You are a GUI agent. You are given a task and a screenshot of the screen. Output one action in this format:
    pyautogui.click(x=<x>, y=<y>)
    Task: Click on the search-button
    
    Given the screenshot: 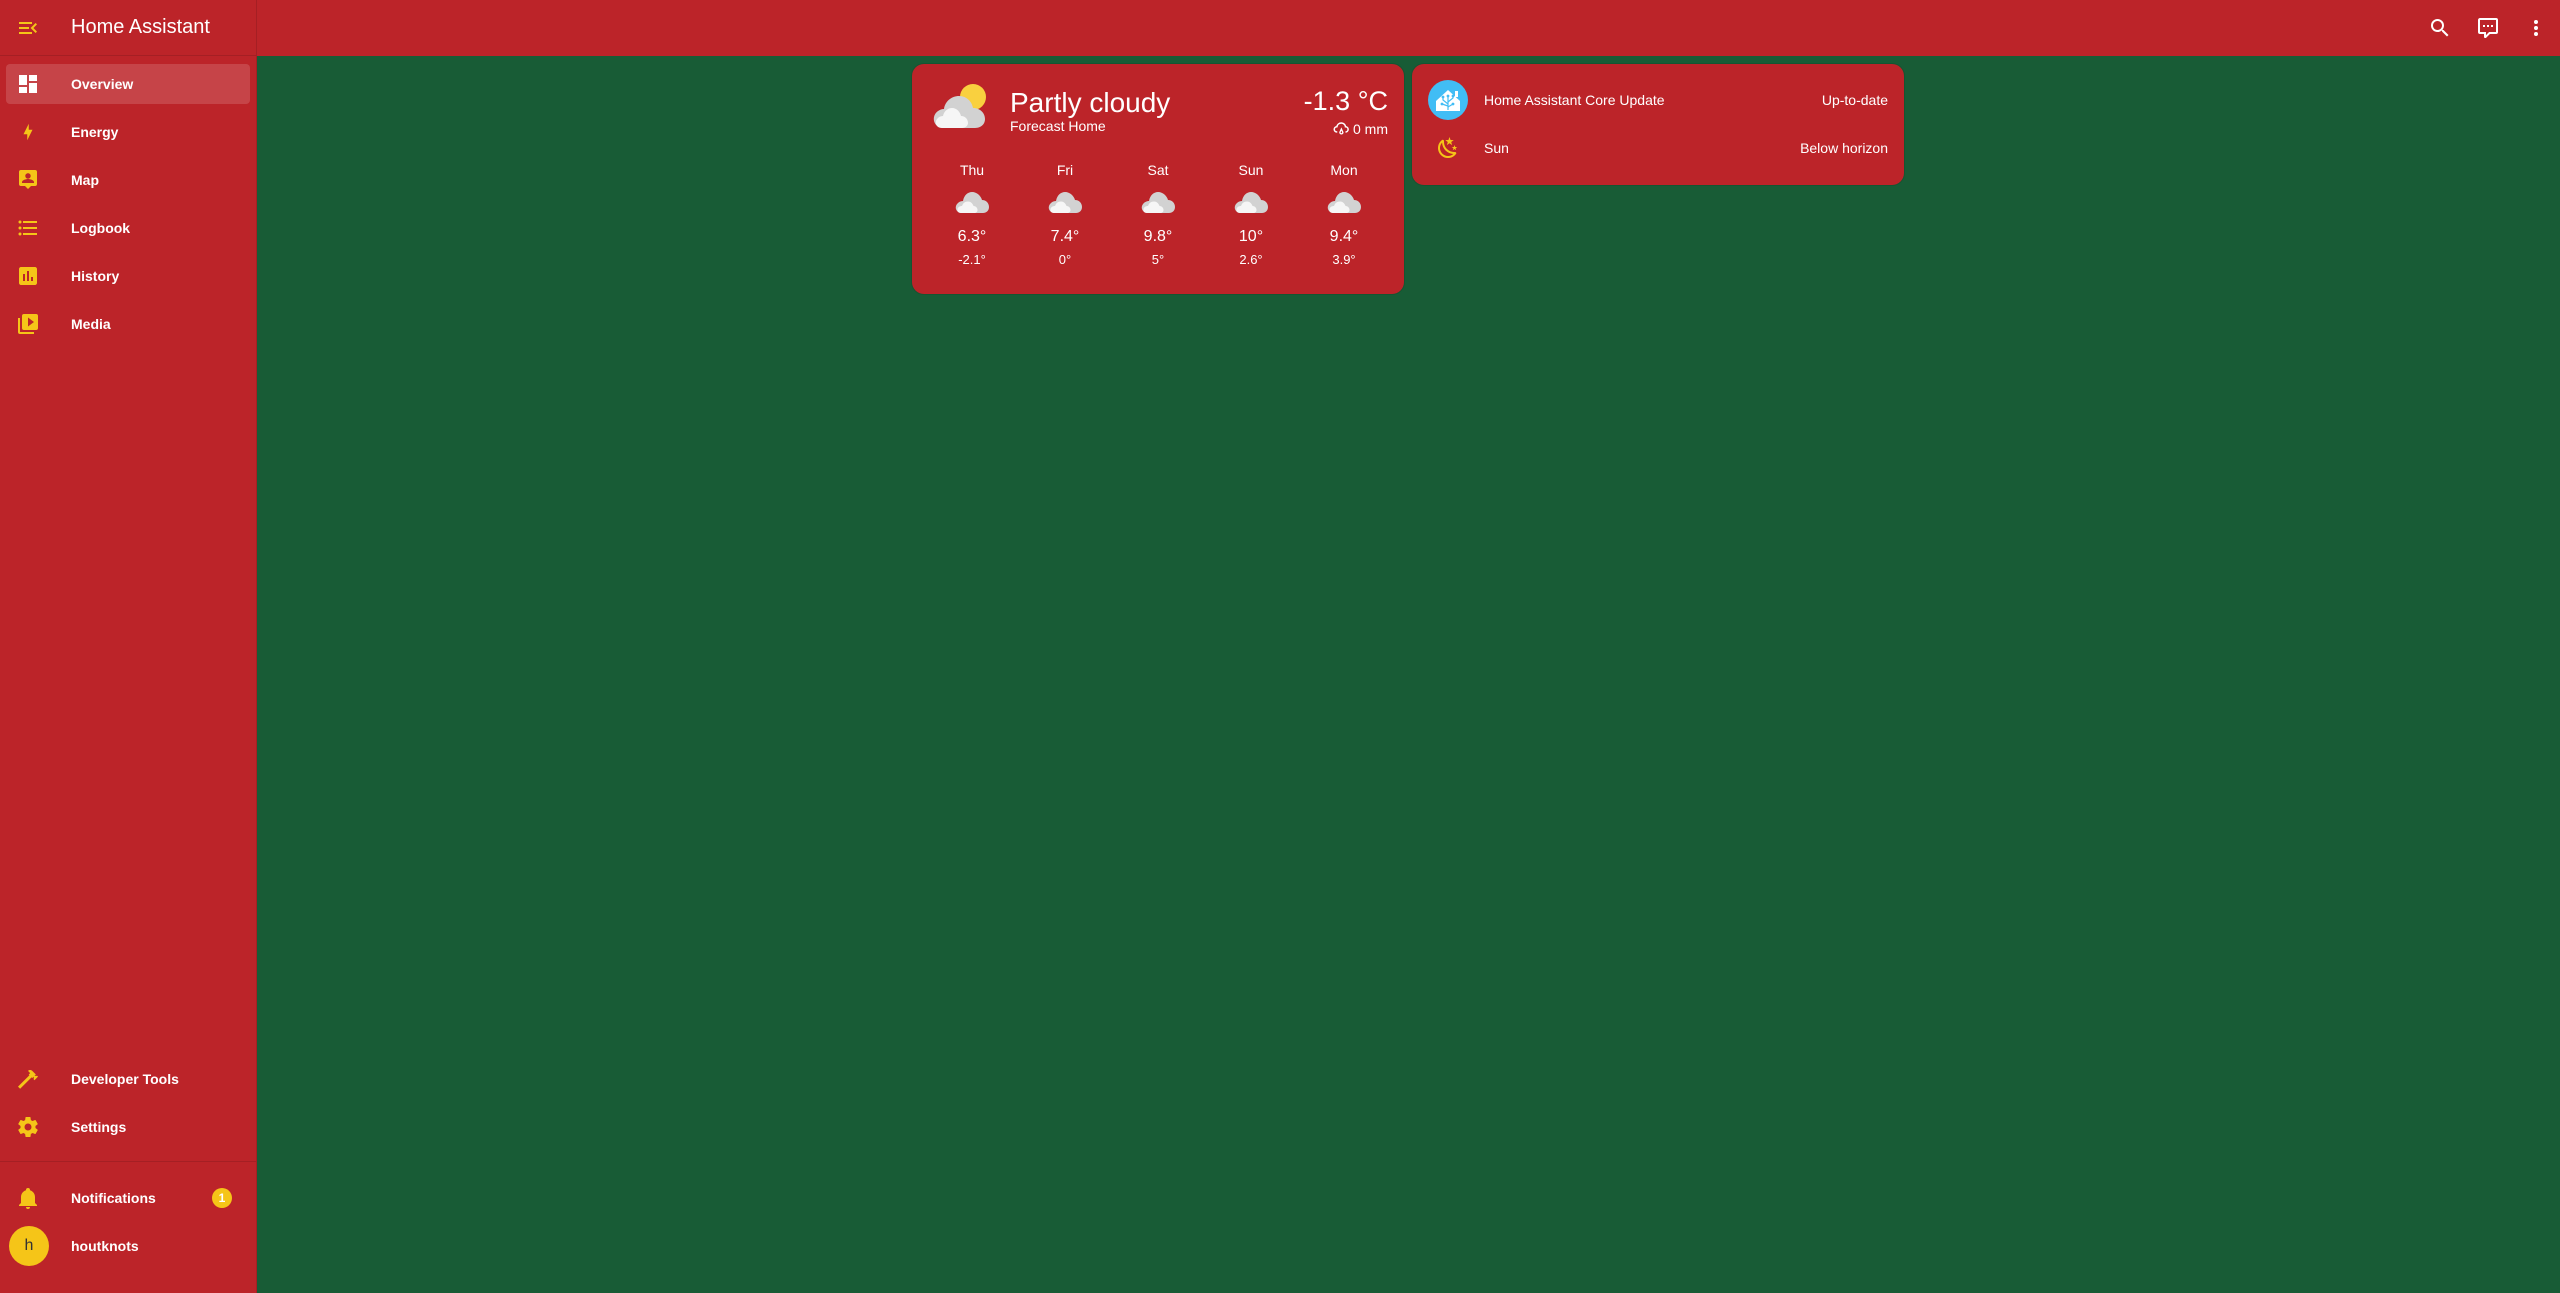 What is the action you would take?
    pyautogui.click(x=2440, y=28)
    